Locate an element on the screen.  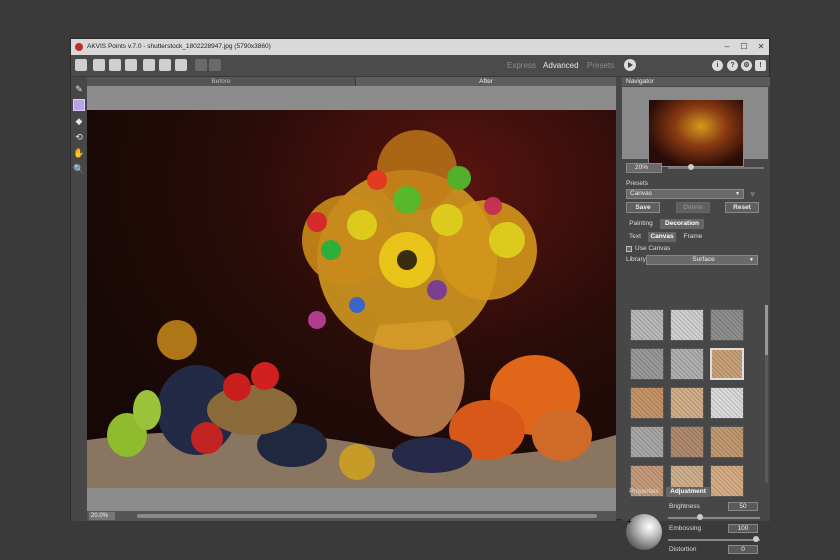
embossing-thumb is located at coordinates (756, 539).